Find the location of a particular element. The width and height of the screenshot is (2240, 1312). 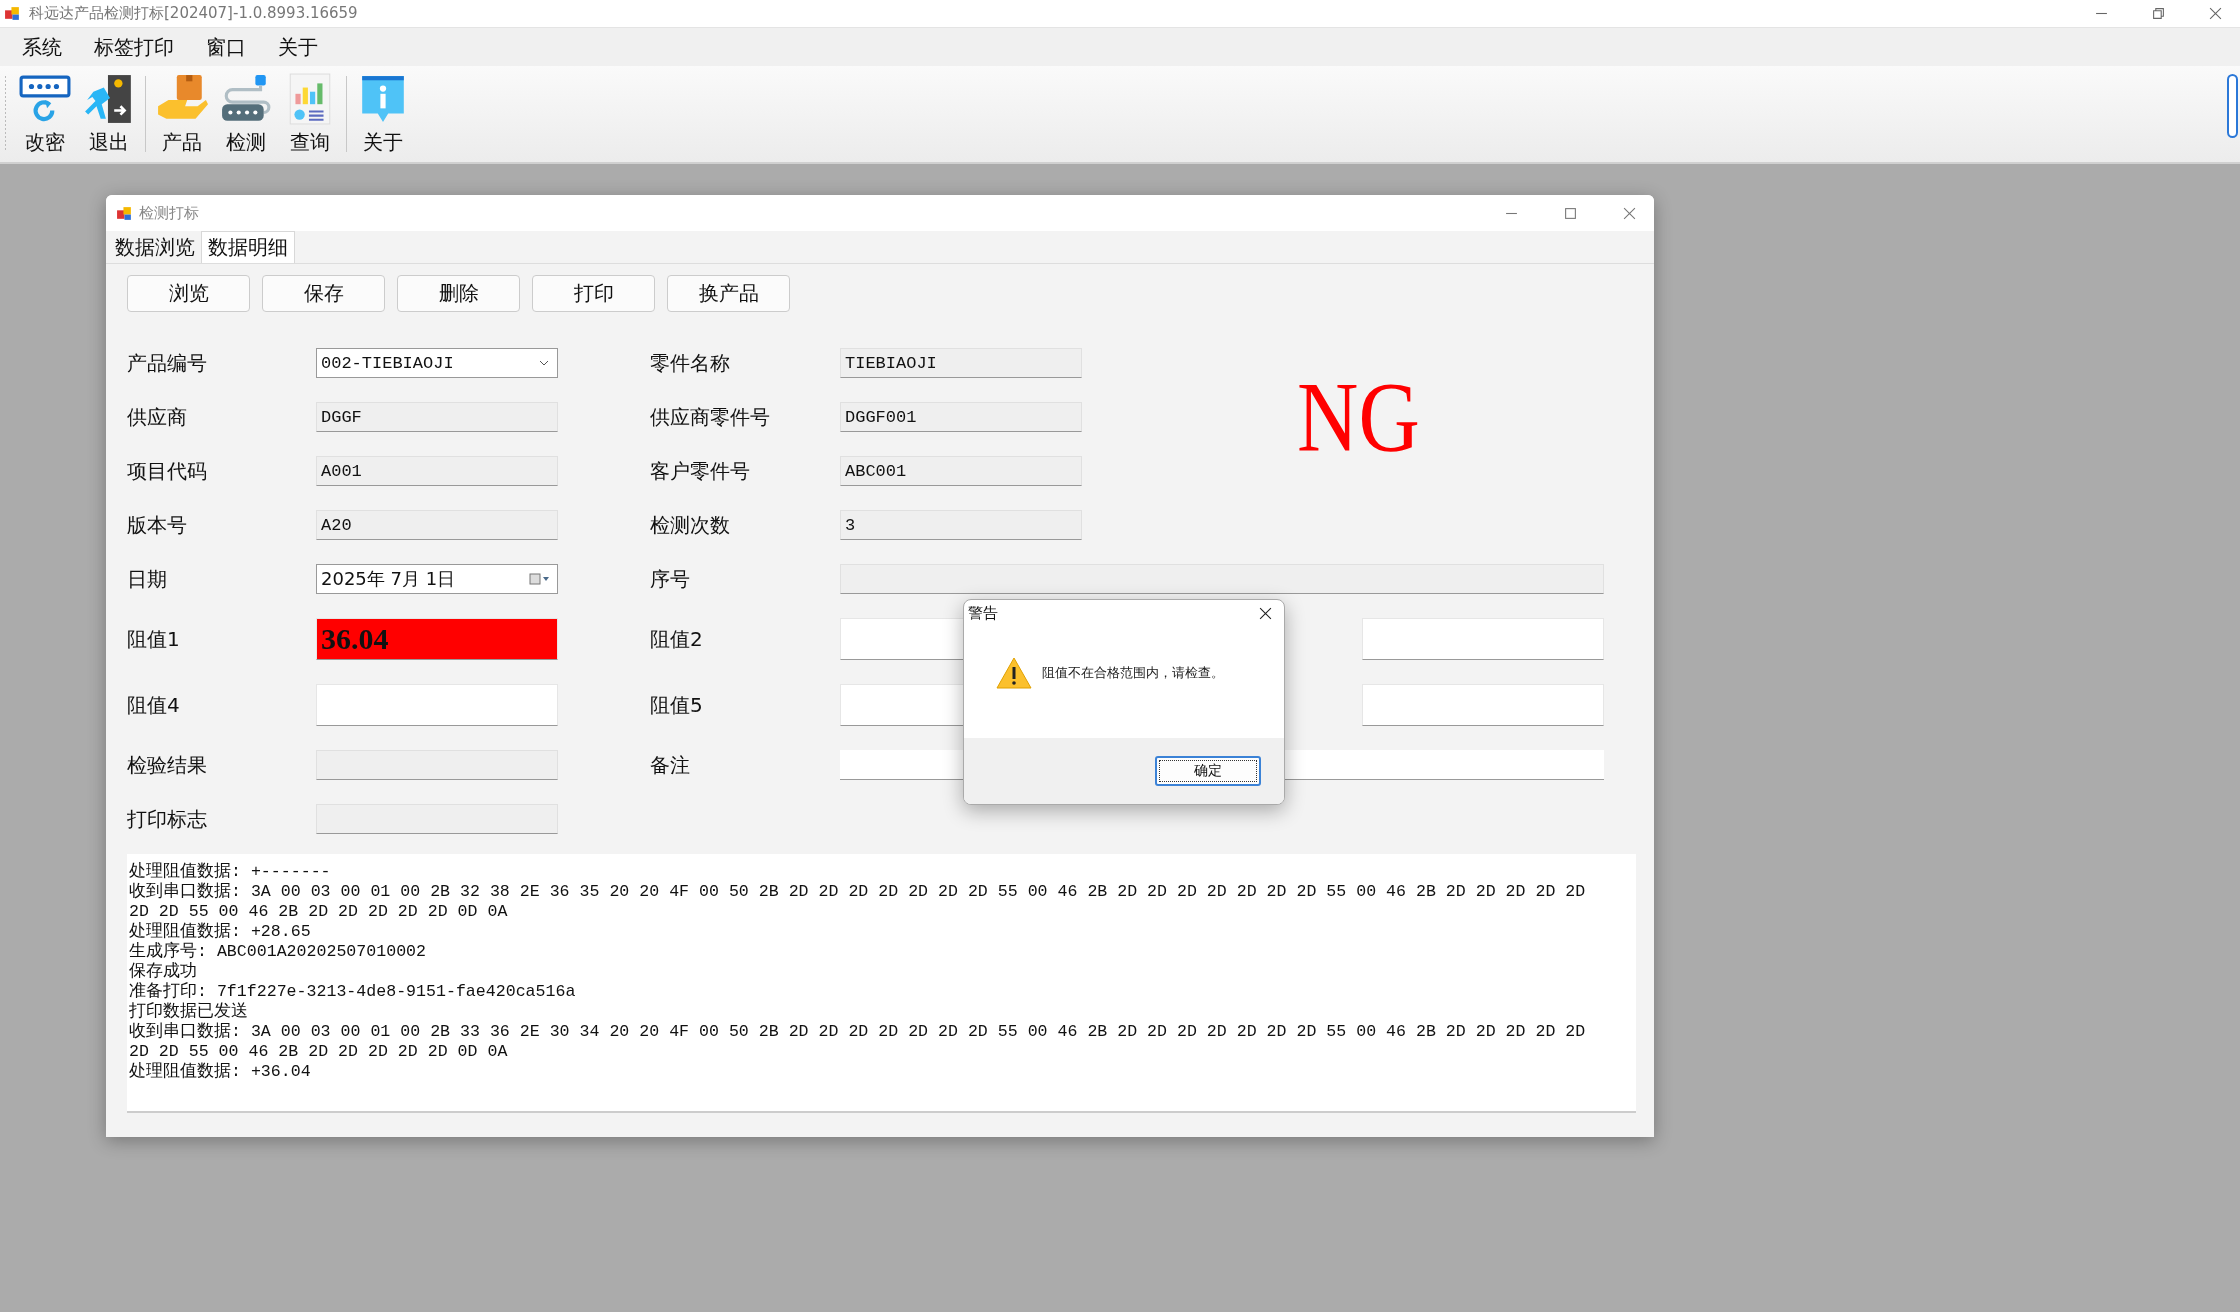

log-line: 打印数据已发送 is located at coordinates (188, 1012).